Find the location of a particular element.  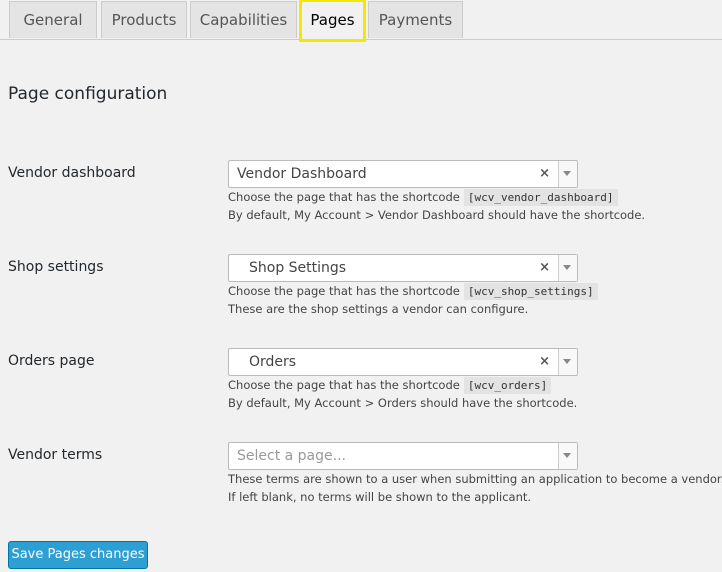

orders-page-value: Orders is located at coordinates (273, 362).